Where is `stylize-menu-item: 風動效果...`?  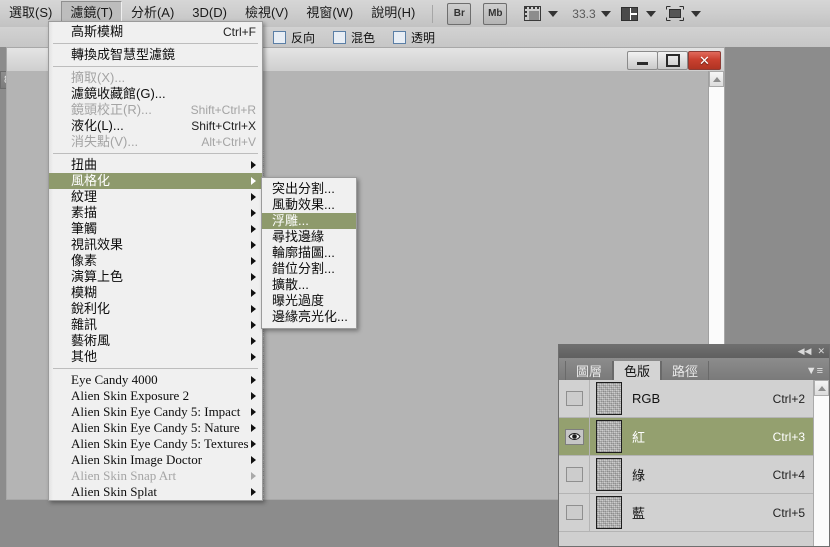 stylize-menu-item: 風動效果... is located at coordinates (309, 205).